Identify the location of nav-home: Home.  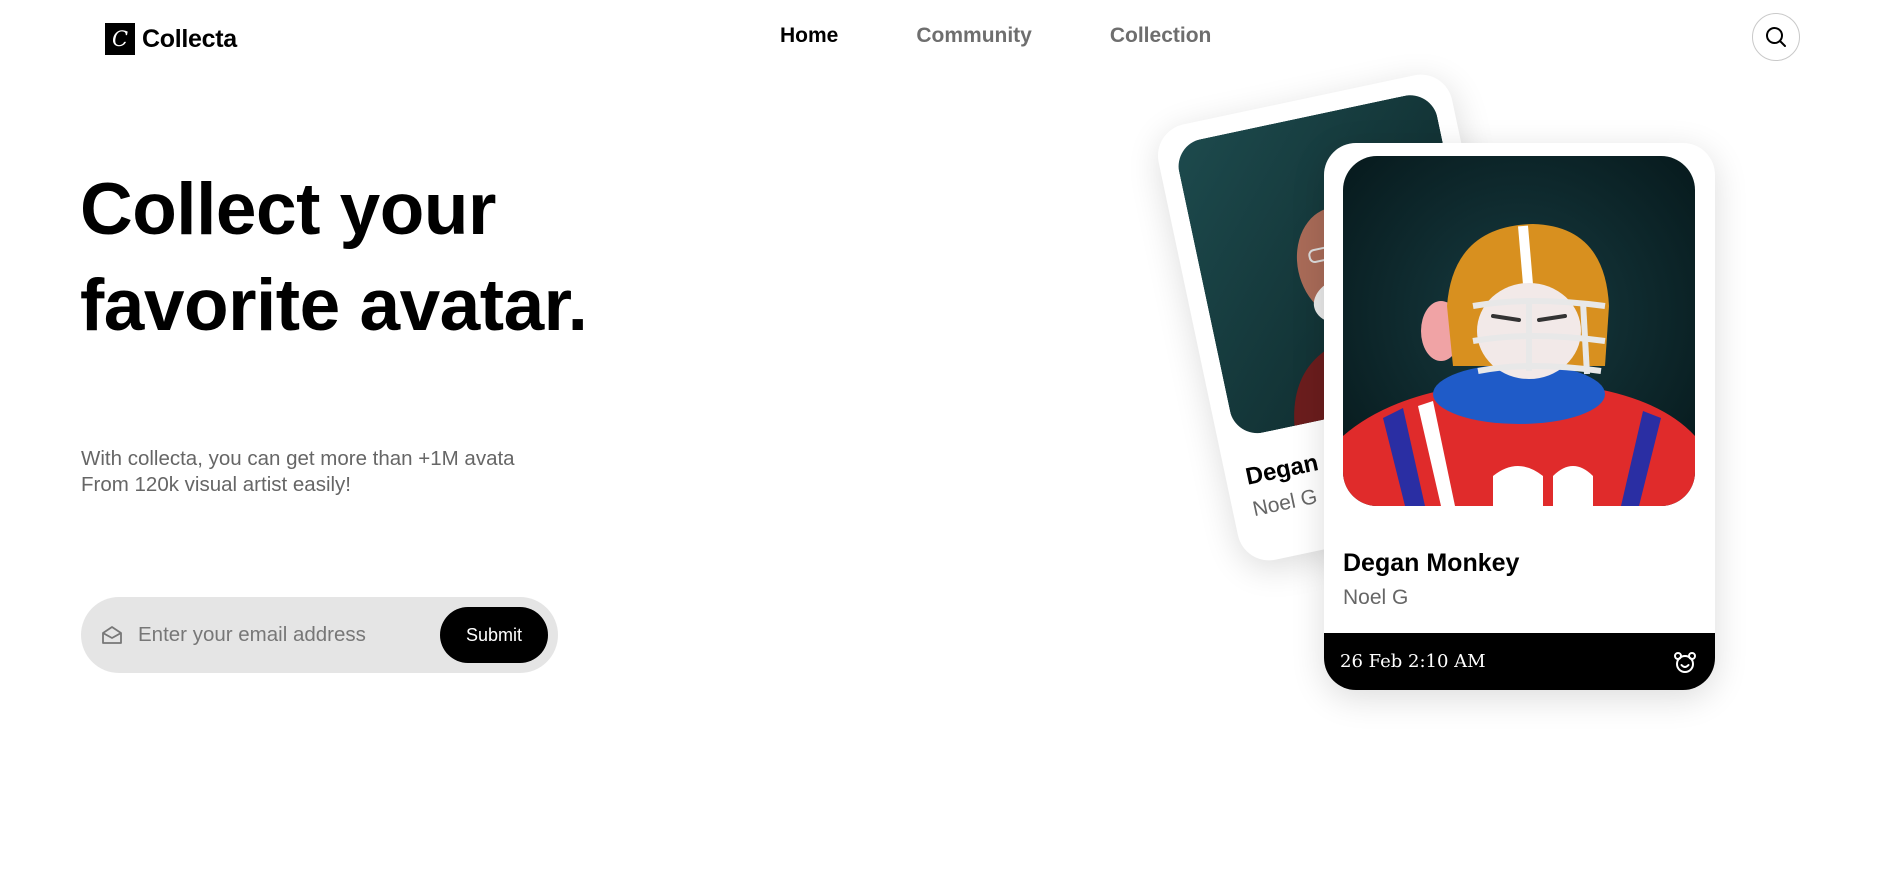
(809, 36).